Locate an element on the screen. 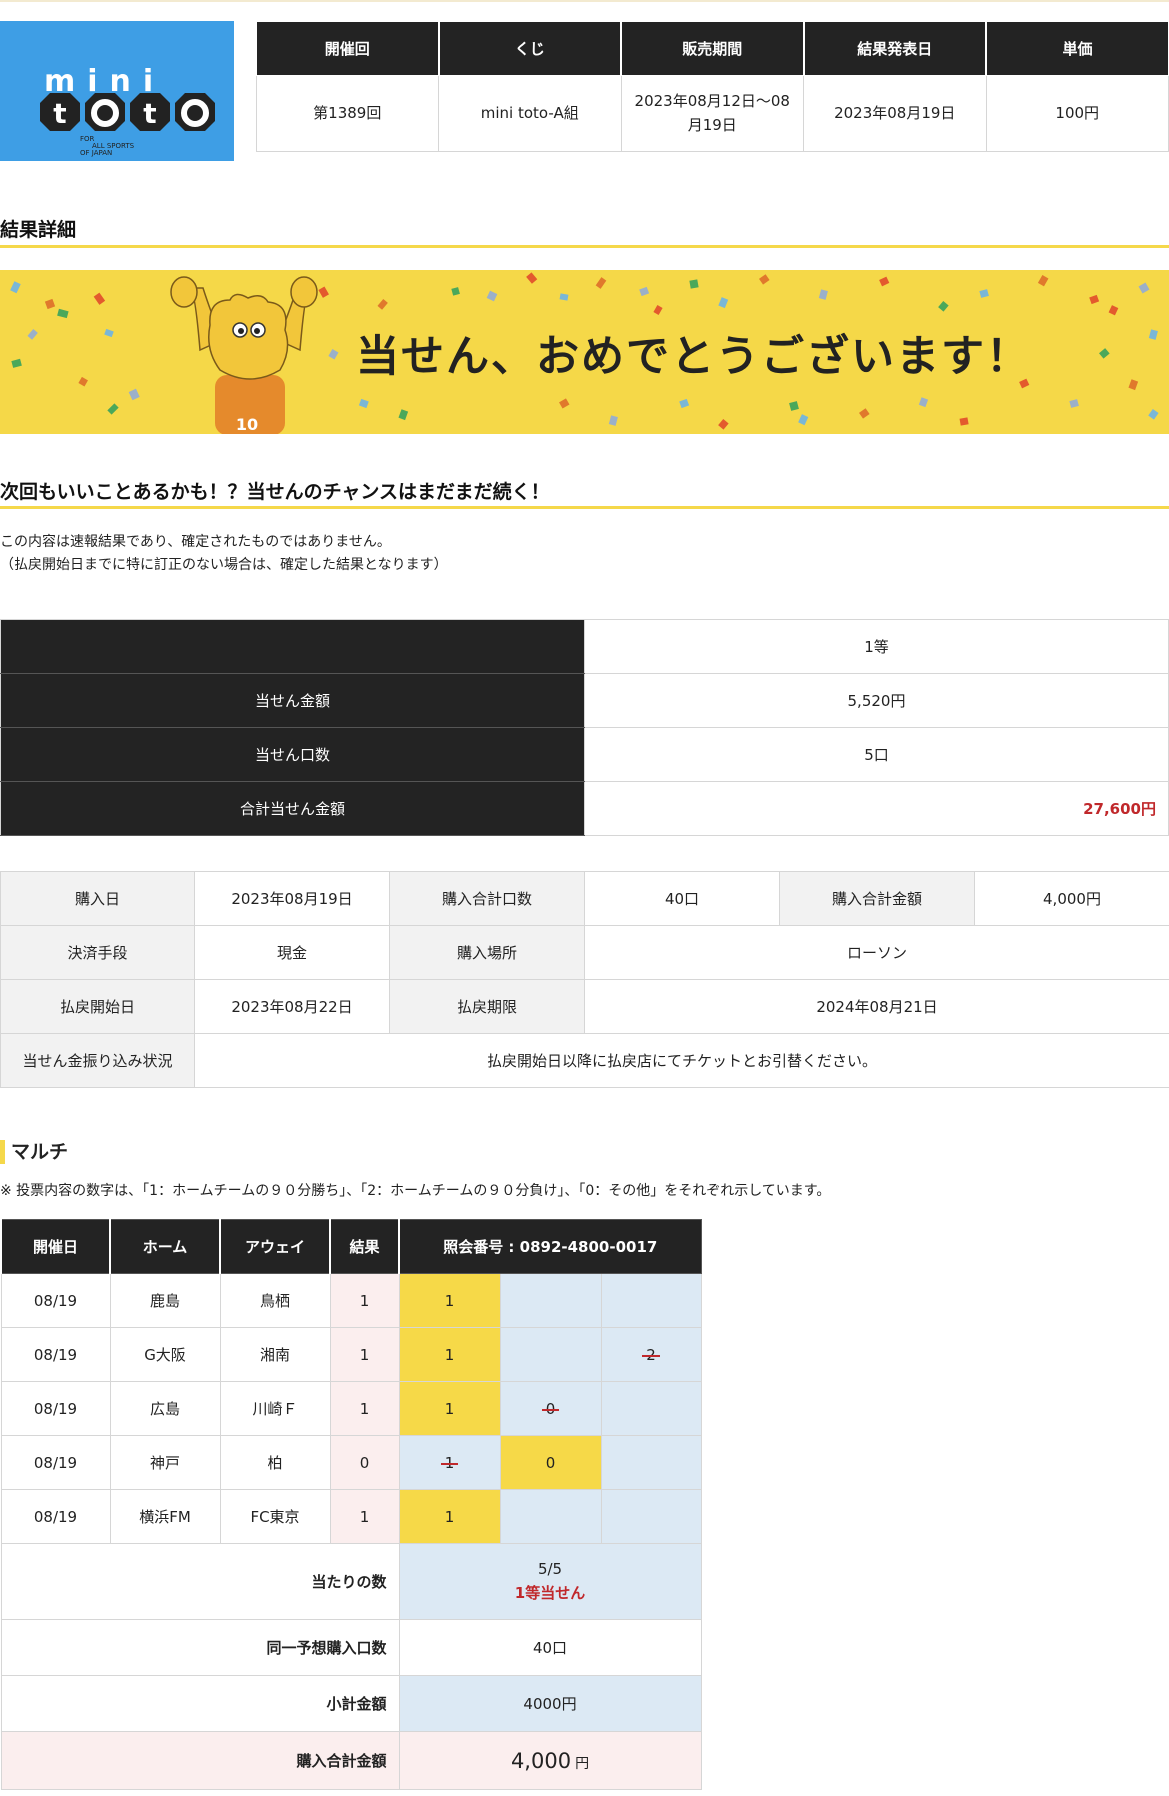  same-prediction-label: 同一予想購入口数 is located at coordinates (200, 1647).